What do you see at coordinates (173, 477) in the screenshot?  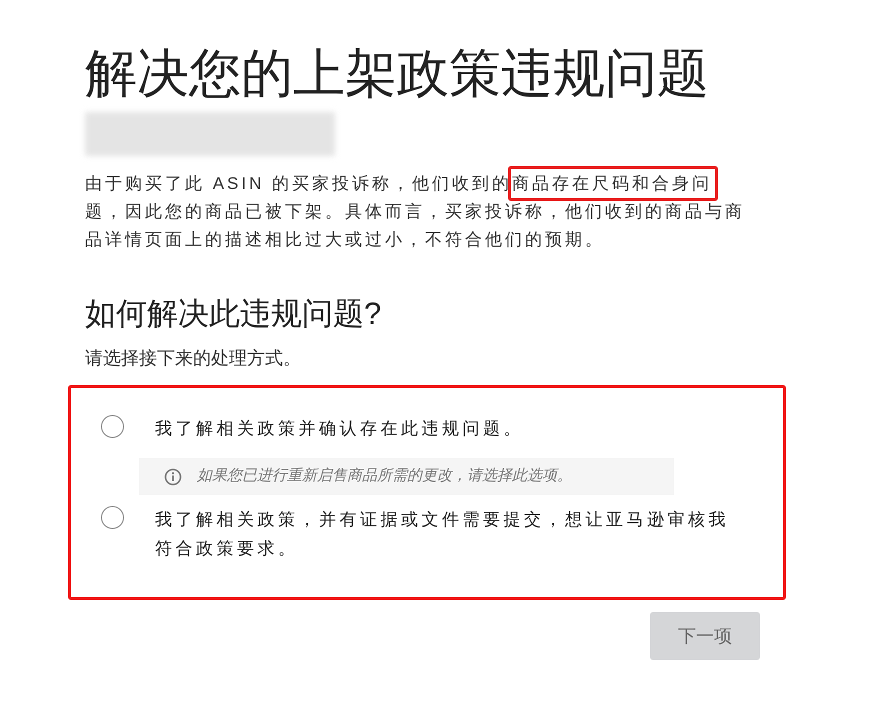 I see `info-icon` at bounding box center [173, 477].